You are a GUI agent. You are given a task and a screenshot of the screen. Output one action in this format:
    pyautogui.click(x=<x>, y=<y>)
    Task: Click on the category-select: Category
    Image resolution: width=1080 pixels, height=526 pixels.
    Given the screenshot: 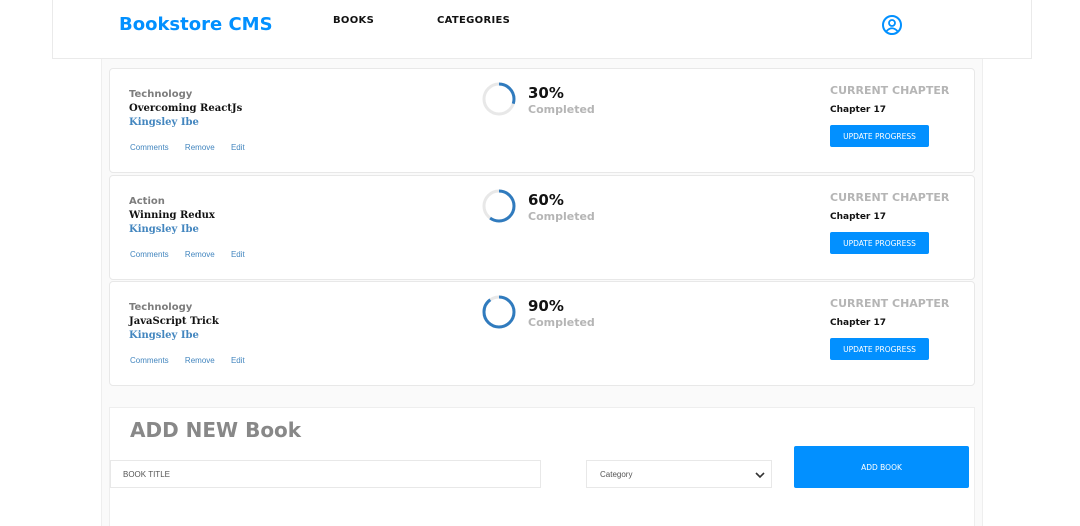 What is the action you would take?
    pyautogui.click(x=679, y=474)
    